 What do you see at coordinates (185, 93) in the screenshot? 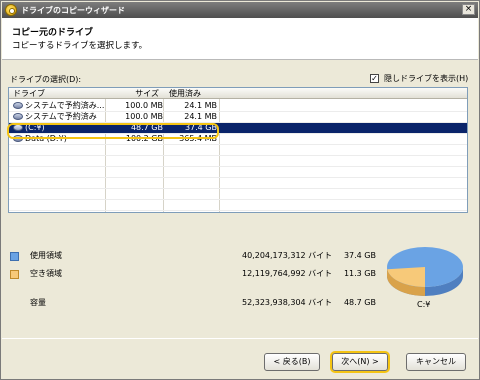
I see `column-header-used: 使用済み` at bounding box center [185, 93].